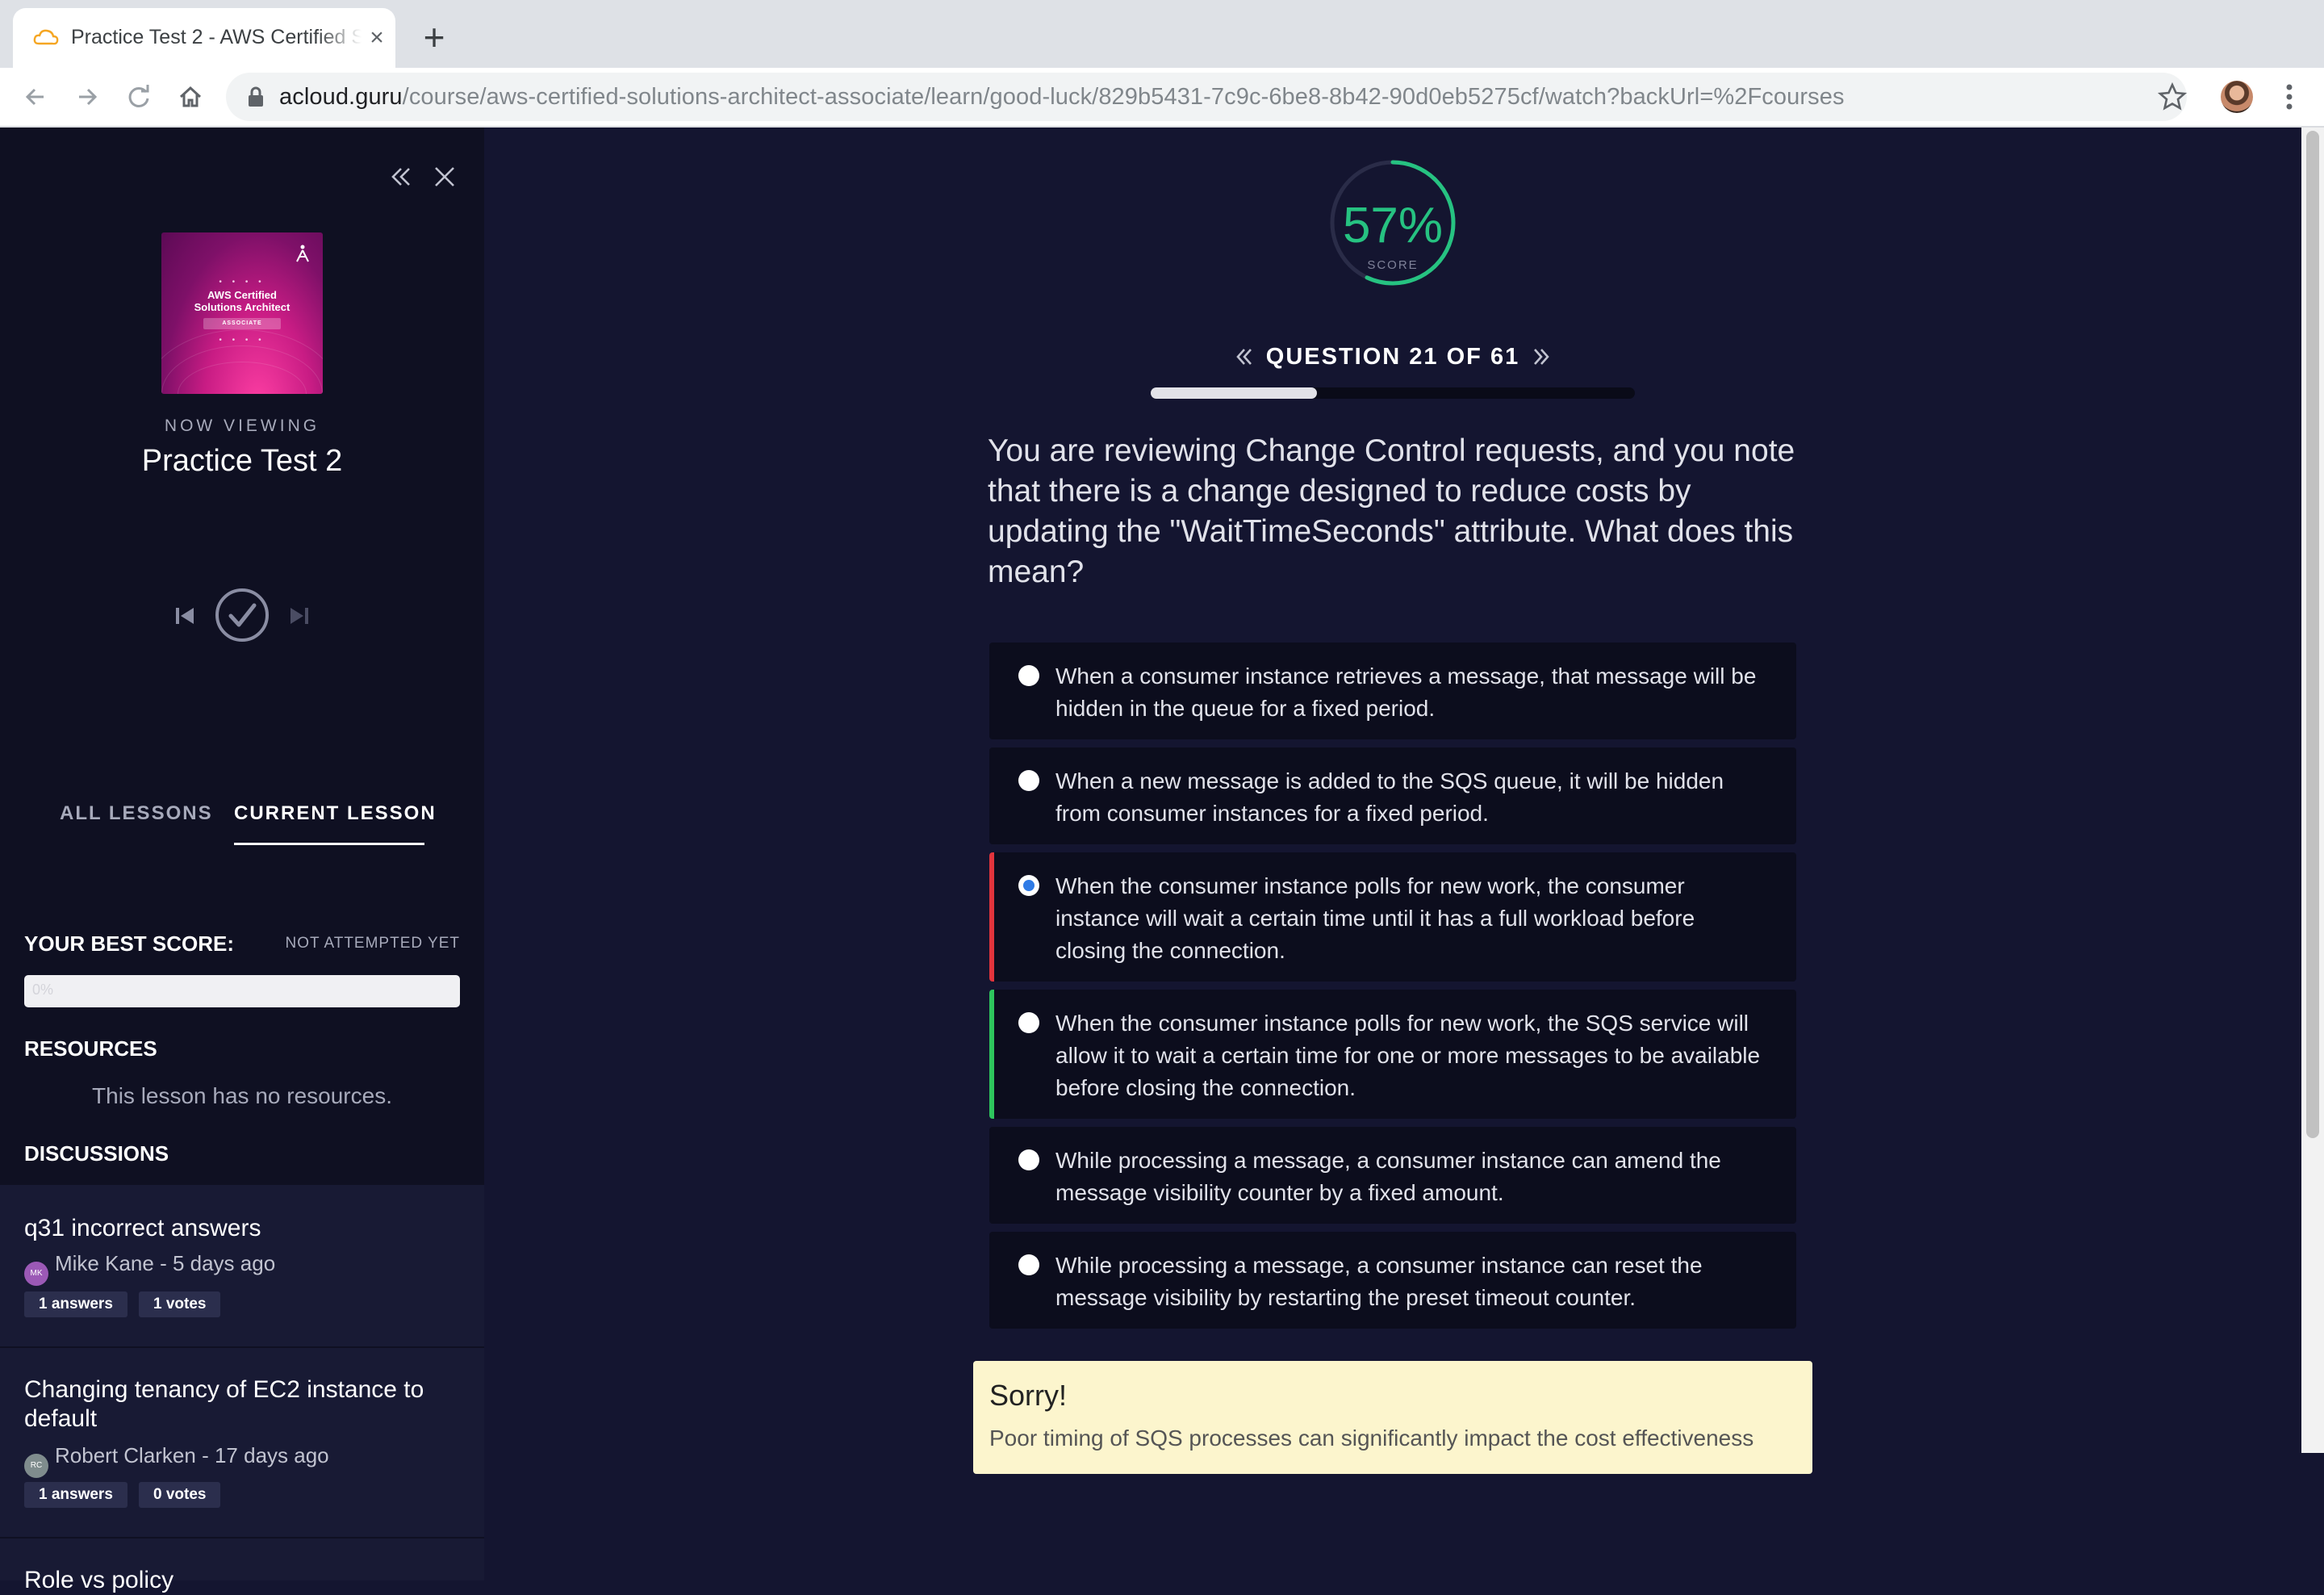 The width and height of the screenshot is (2324, 1595). I want to click on next-question-icon, so click(1542, 356).